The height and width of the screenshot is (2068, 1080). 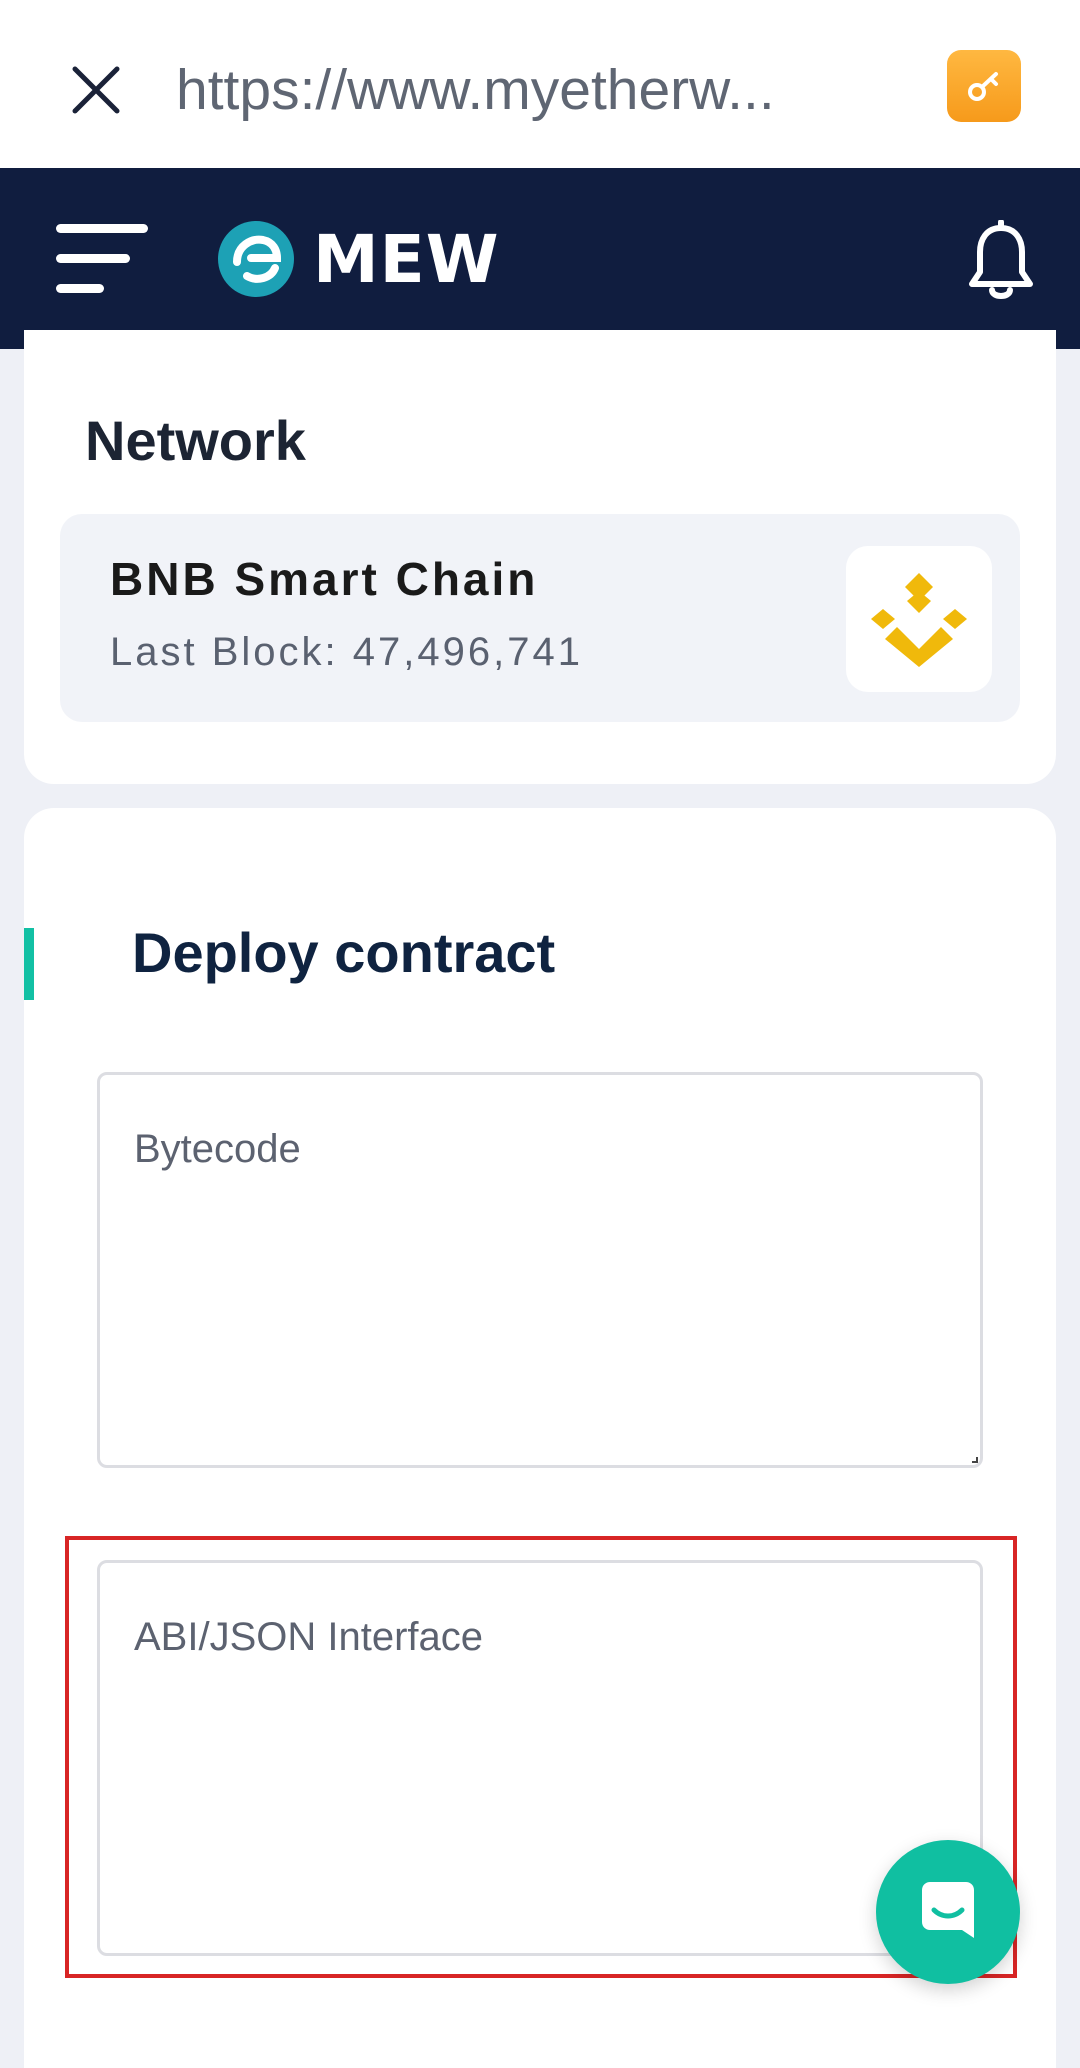 I want to click on chat-icon, so click(x=948, y=1910).